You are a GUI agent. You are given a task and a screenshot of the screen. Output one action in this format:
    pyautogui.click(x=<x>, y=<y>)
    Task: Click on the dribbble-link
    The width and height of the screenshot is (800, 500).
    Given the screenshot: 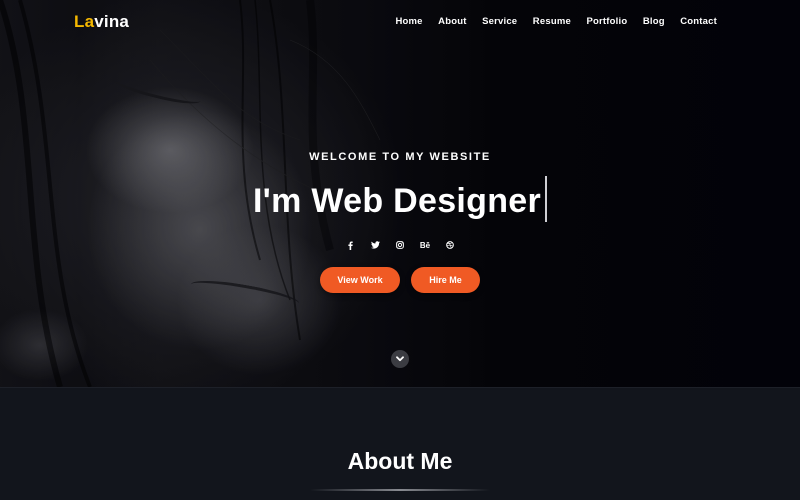 What is the action you would take?
    pyautogui.click(x=450, y=245)
    